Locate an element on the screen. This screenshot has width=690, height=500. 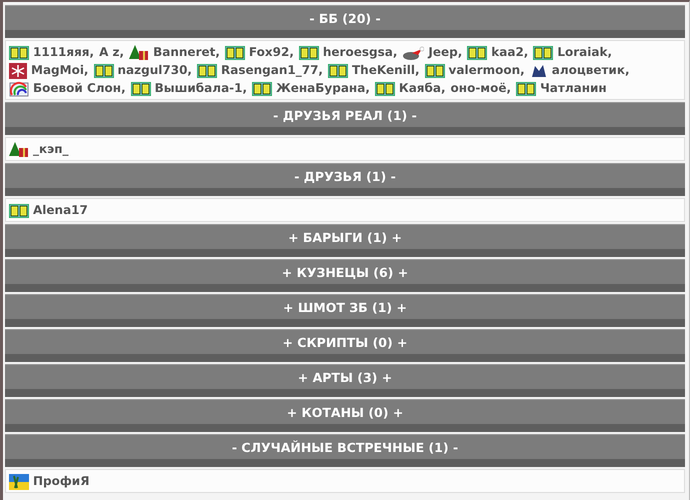
group-header: - ББ (20) - is located at coordinates (345, 21).